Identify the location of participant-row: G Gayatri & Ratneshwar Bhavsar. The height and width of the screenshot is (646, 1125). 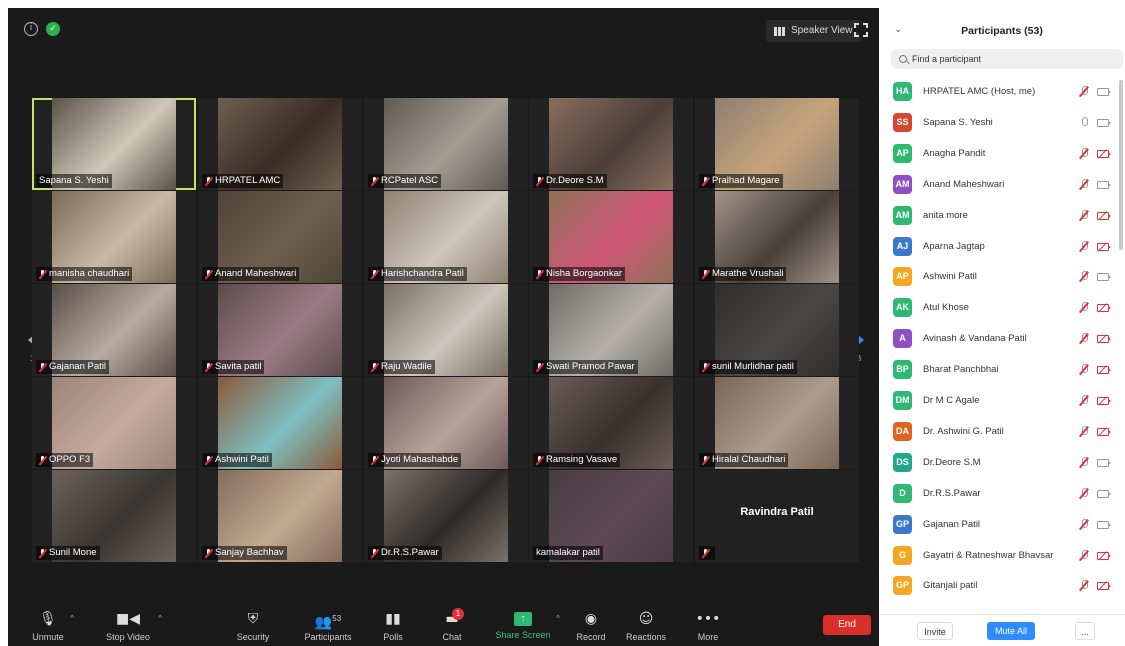
(999, 555).